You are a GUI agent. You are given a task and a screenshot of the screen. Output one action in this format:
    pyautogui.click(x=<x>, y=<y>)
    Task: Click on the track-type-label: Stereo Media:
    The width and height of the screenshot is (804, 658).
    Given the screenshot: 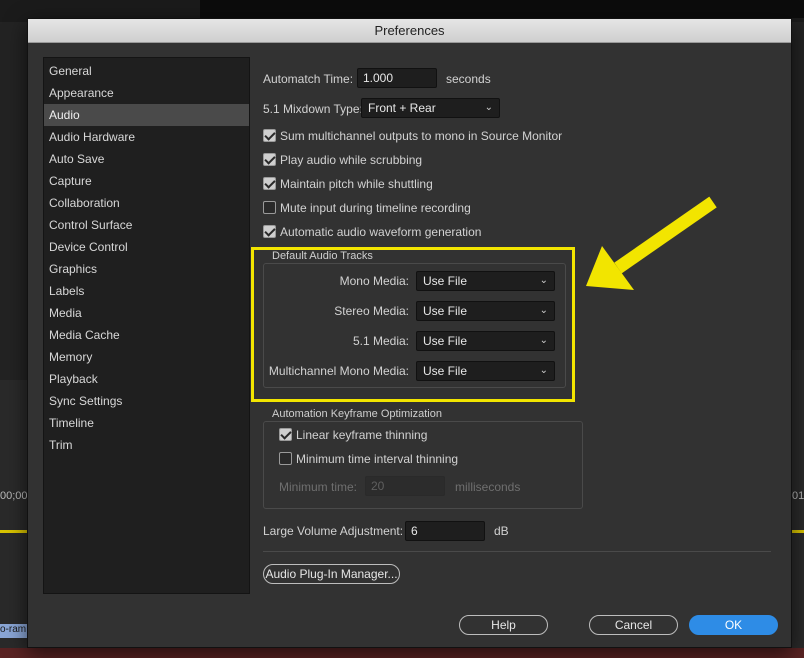 What is the action you would take?
    pyautogui.click(x=371, y=311)
    